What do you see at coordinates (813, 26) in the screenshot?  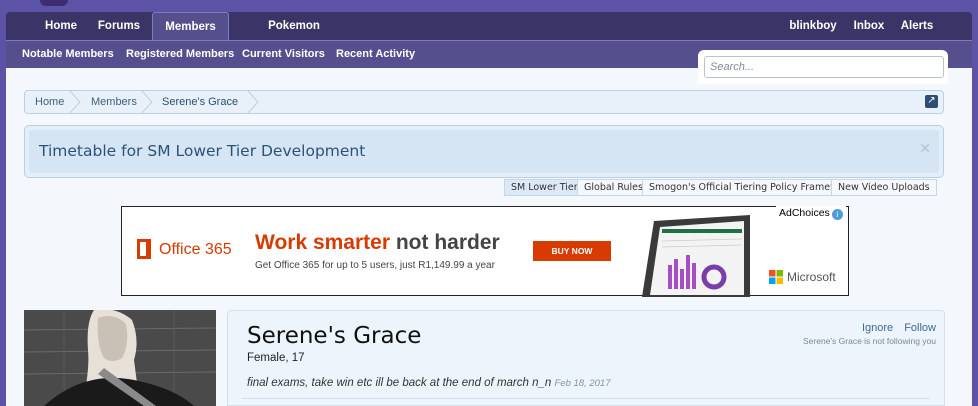 I see `user-menu-username: blinkboy` at bounding box center [813, 26].